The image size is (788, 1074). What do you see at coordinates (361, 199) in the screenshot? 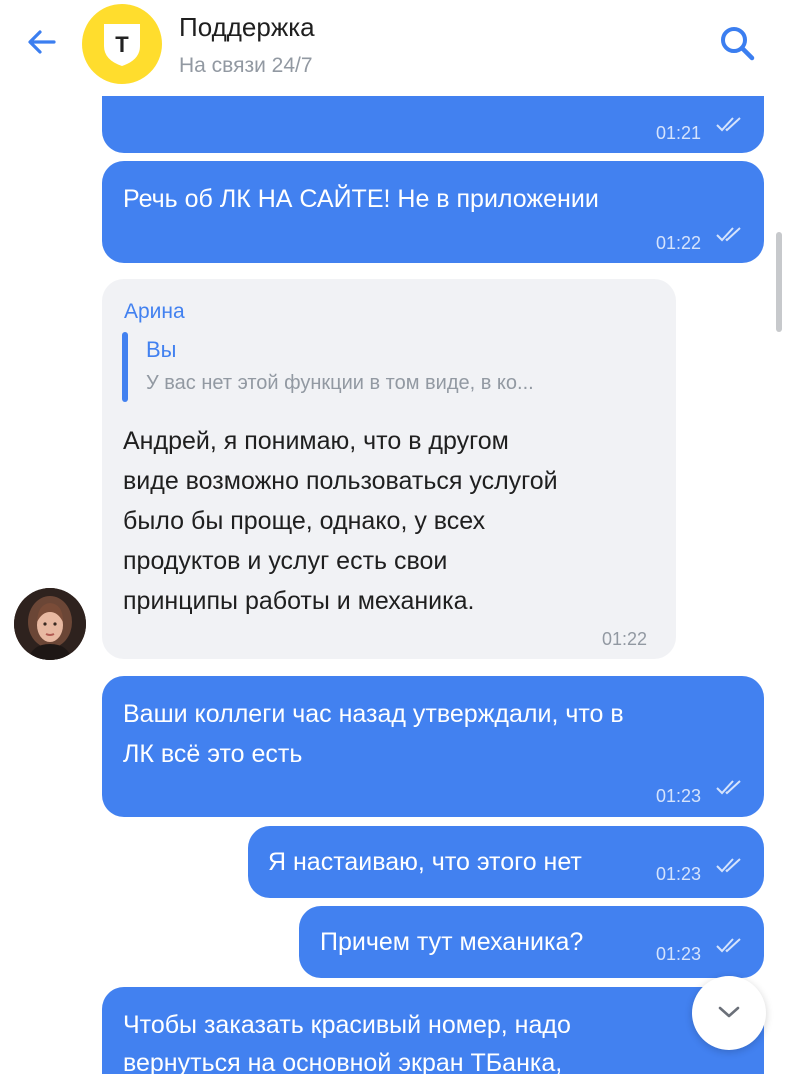
I see `message-text: Речь об ЛК НА САЙТЕ! Не в приложении` at bounding box center [361, 199].